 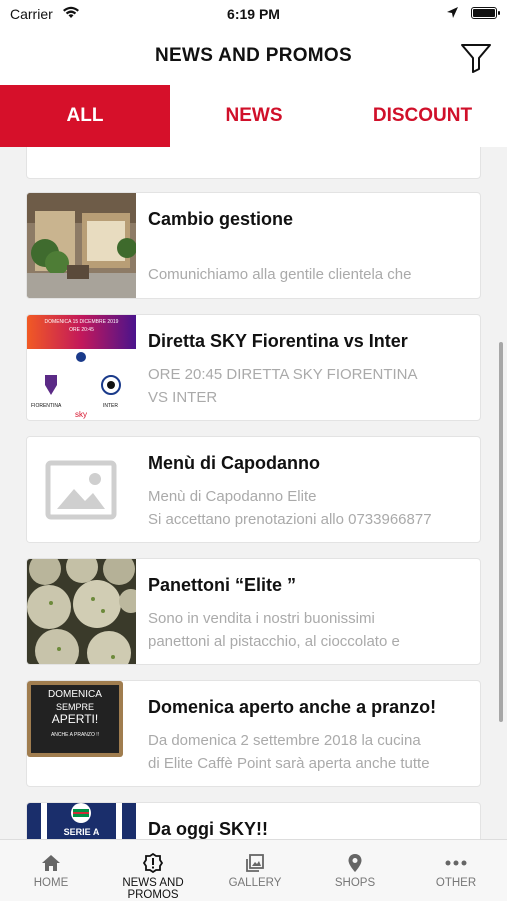 I want to click on image-placeholder-icon, so click(x=81, y=489).